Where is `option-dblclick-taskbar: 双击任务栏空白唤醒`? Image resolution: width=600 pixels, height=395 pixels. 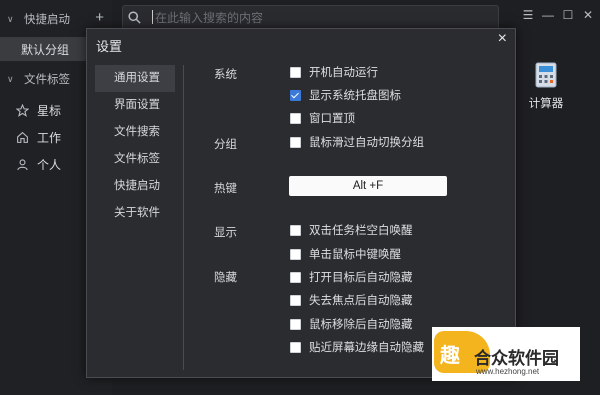 option-dblclick-taskbar: 双击任务栏空白唤醒 is located at coordinates (351, 230).